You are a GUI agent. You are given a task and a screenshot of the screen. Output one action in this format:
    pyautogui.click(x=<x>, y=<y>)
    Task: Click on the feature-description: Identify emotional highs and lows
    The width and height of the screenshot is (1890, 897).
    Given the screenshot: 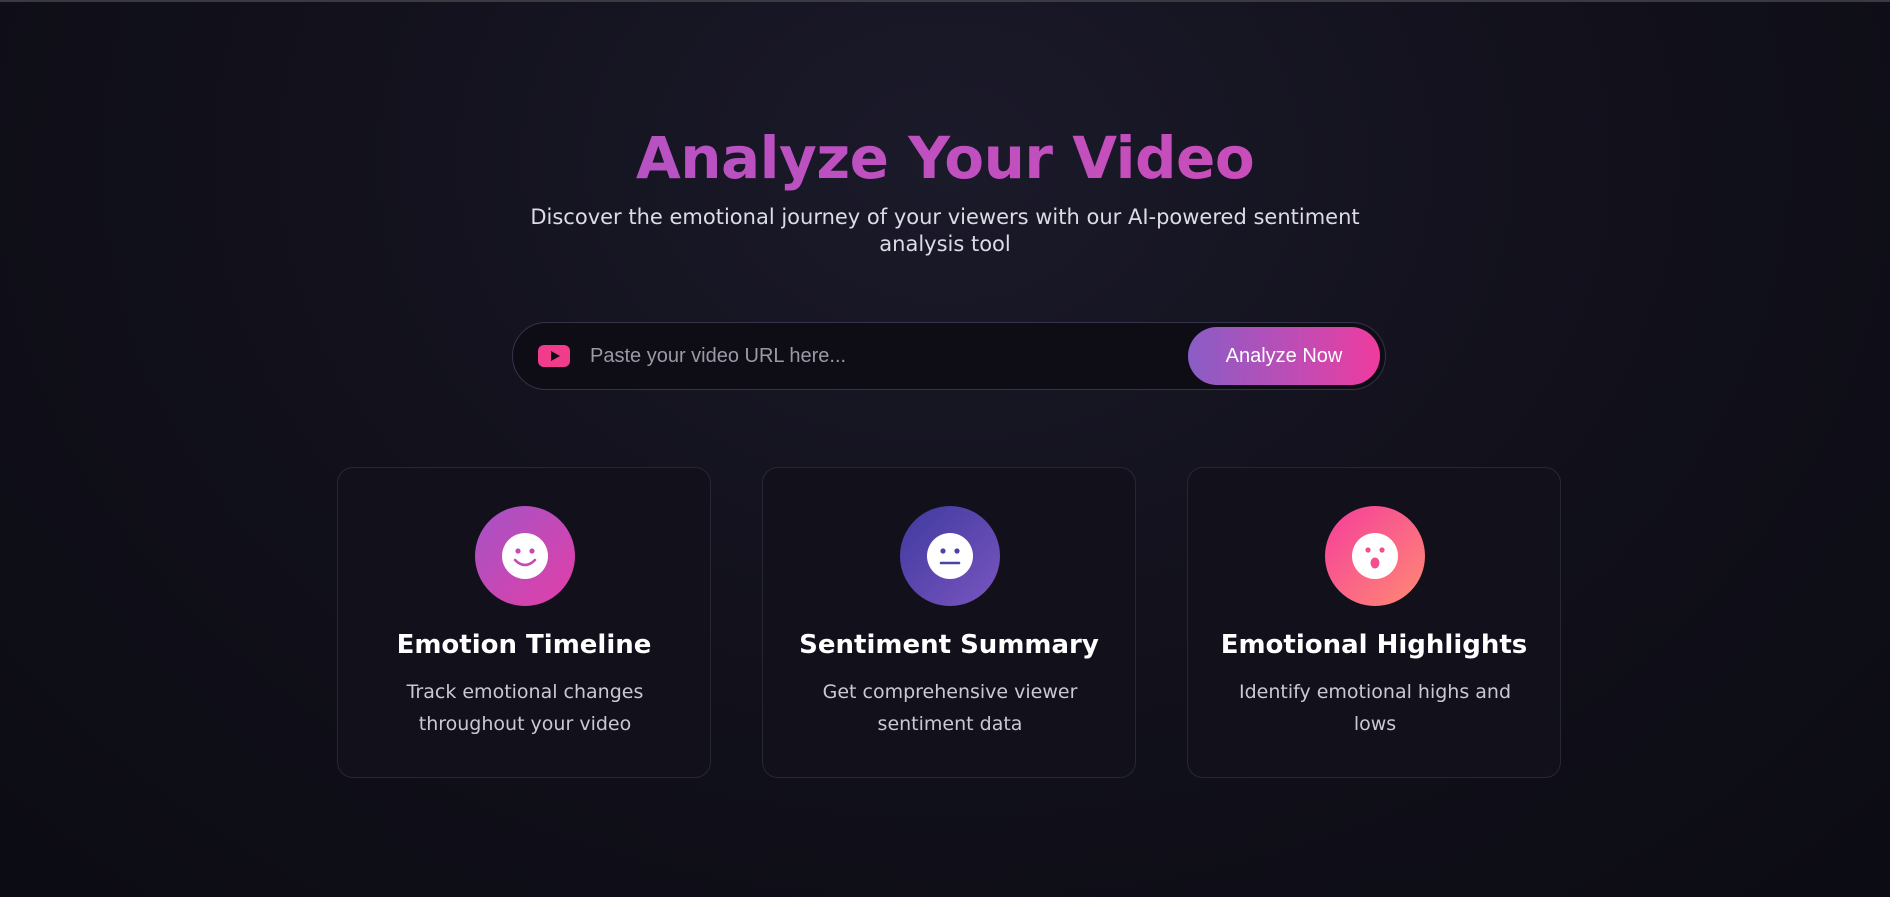 What is the action you would take?
    pyautogui.click(x=1375, y=708)
    